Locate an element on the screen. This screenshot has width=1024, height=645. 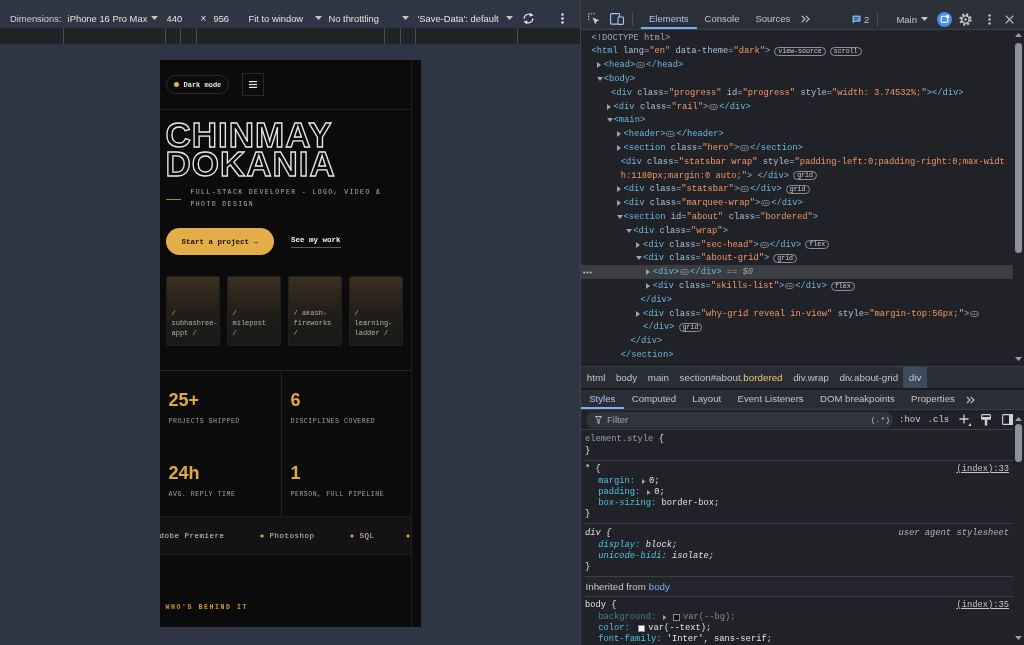
sidebar-tab: Properties is located at coordinates (932, 399).